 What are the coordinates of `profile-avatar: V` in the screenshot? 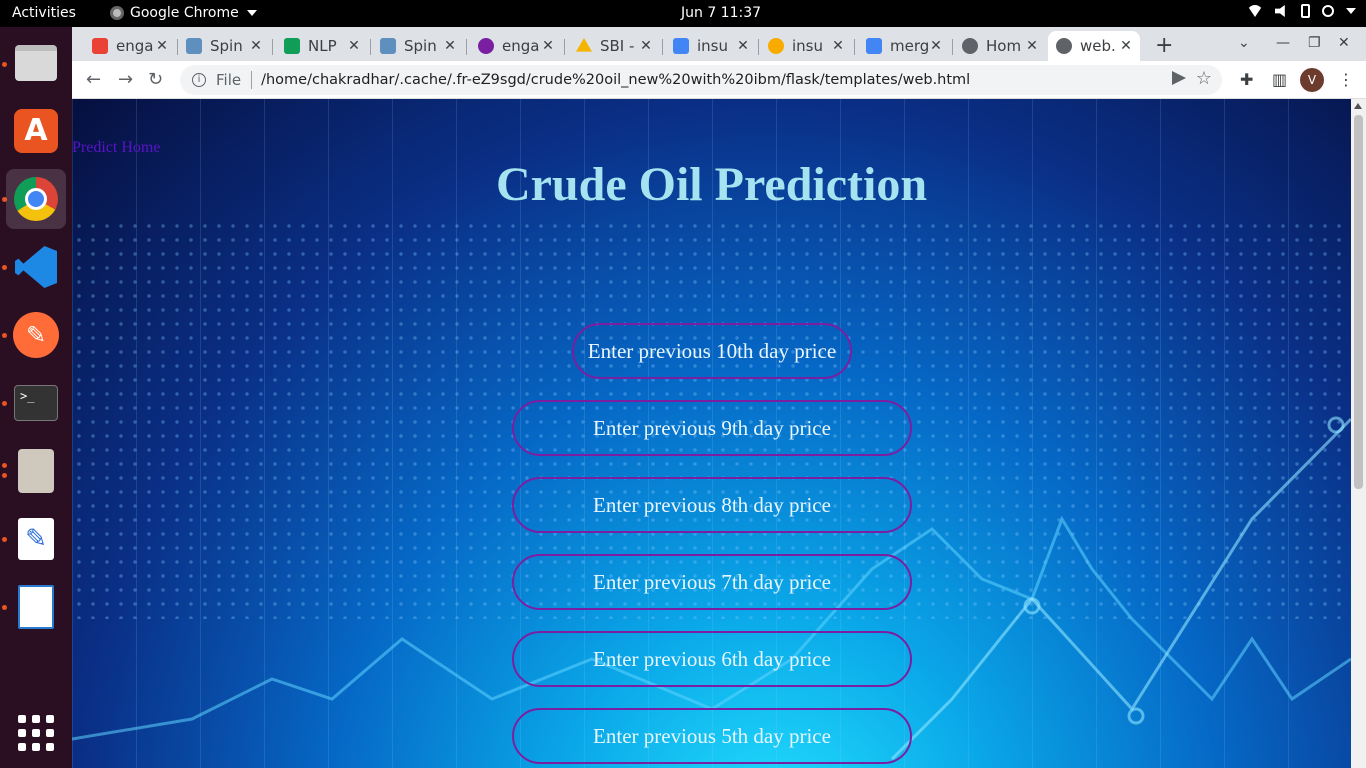 It's located at (1312, 80).